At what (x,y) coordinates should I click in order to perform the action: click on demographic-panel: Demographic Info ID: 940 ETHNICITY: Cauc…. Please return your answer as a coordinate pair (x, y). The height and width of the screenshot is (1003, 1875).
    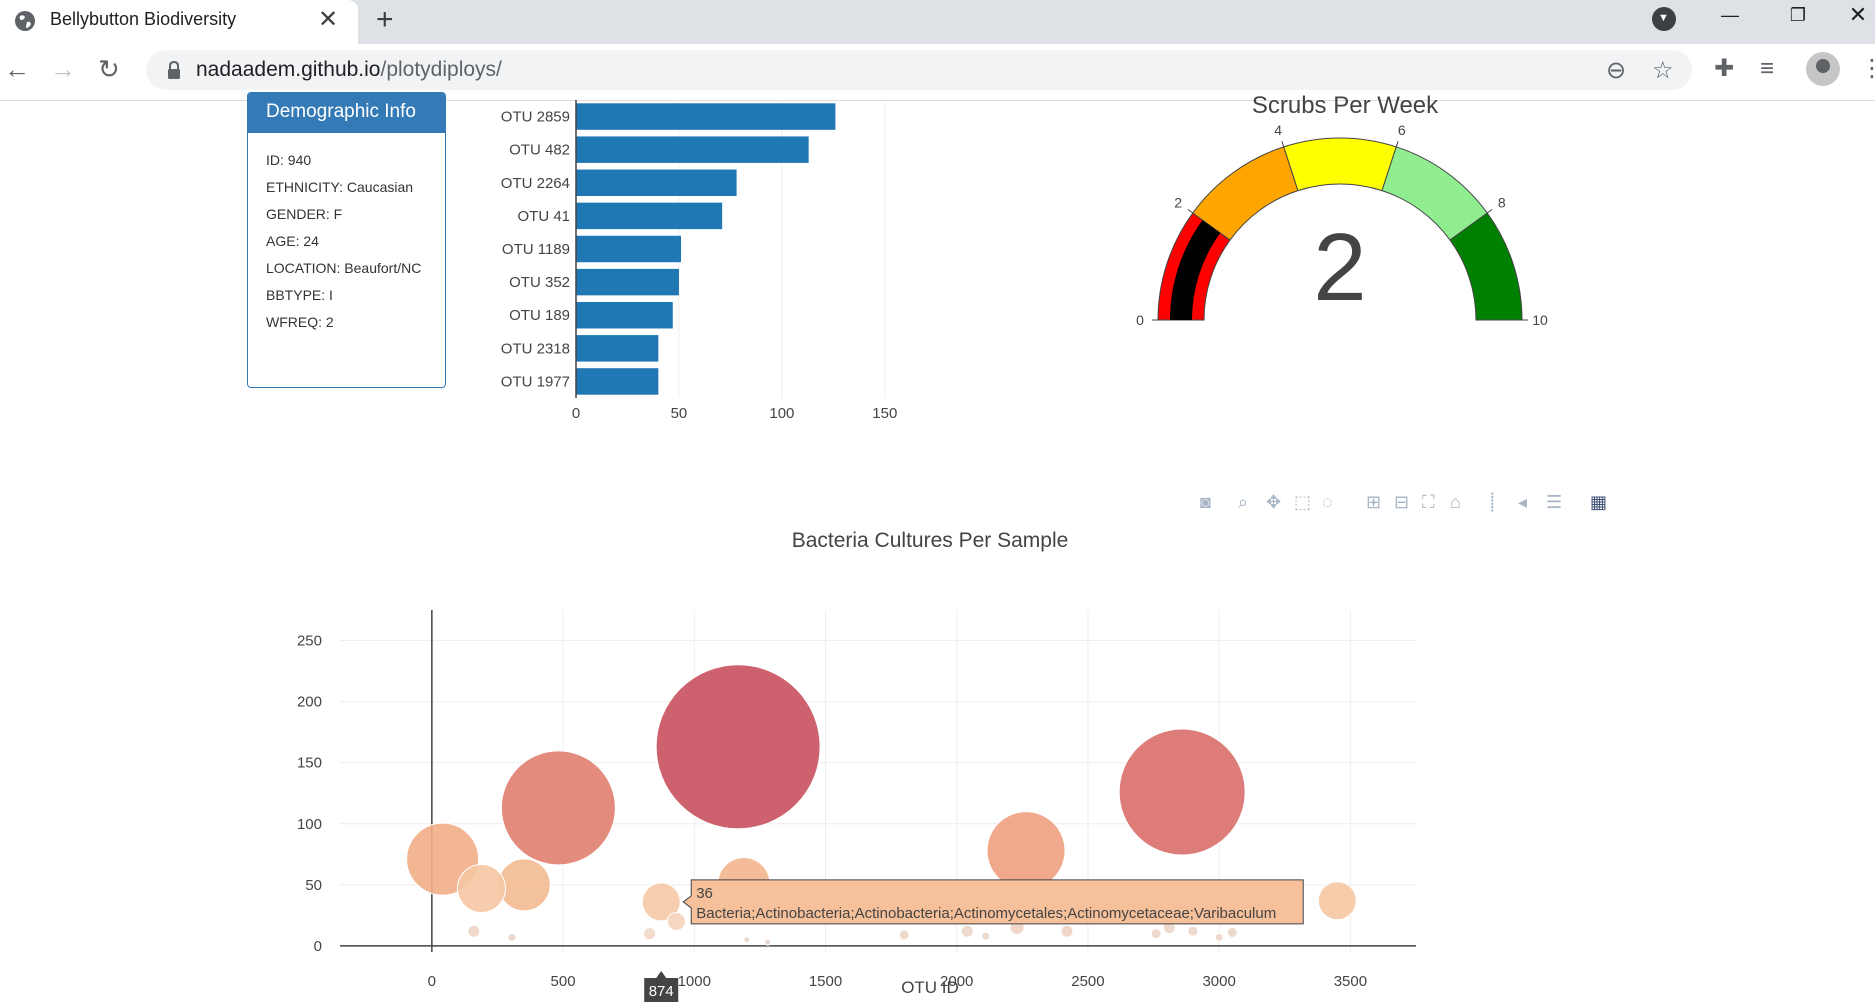
    Looking at the image, I should click on (346, 240).